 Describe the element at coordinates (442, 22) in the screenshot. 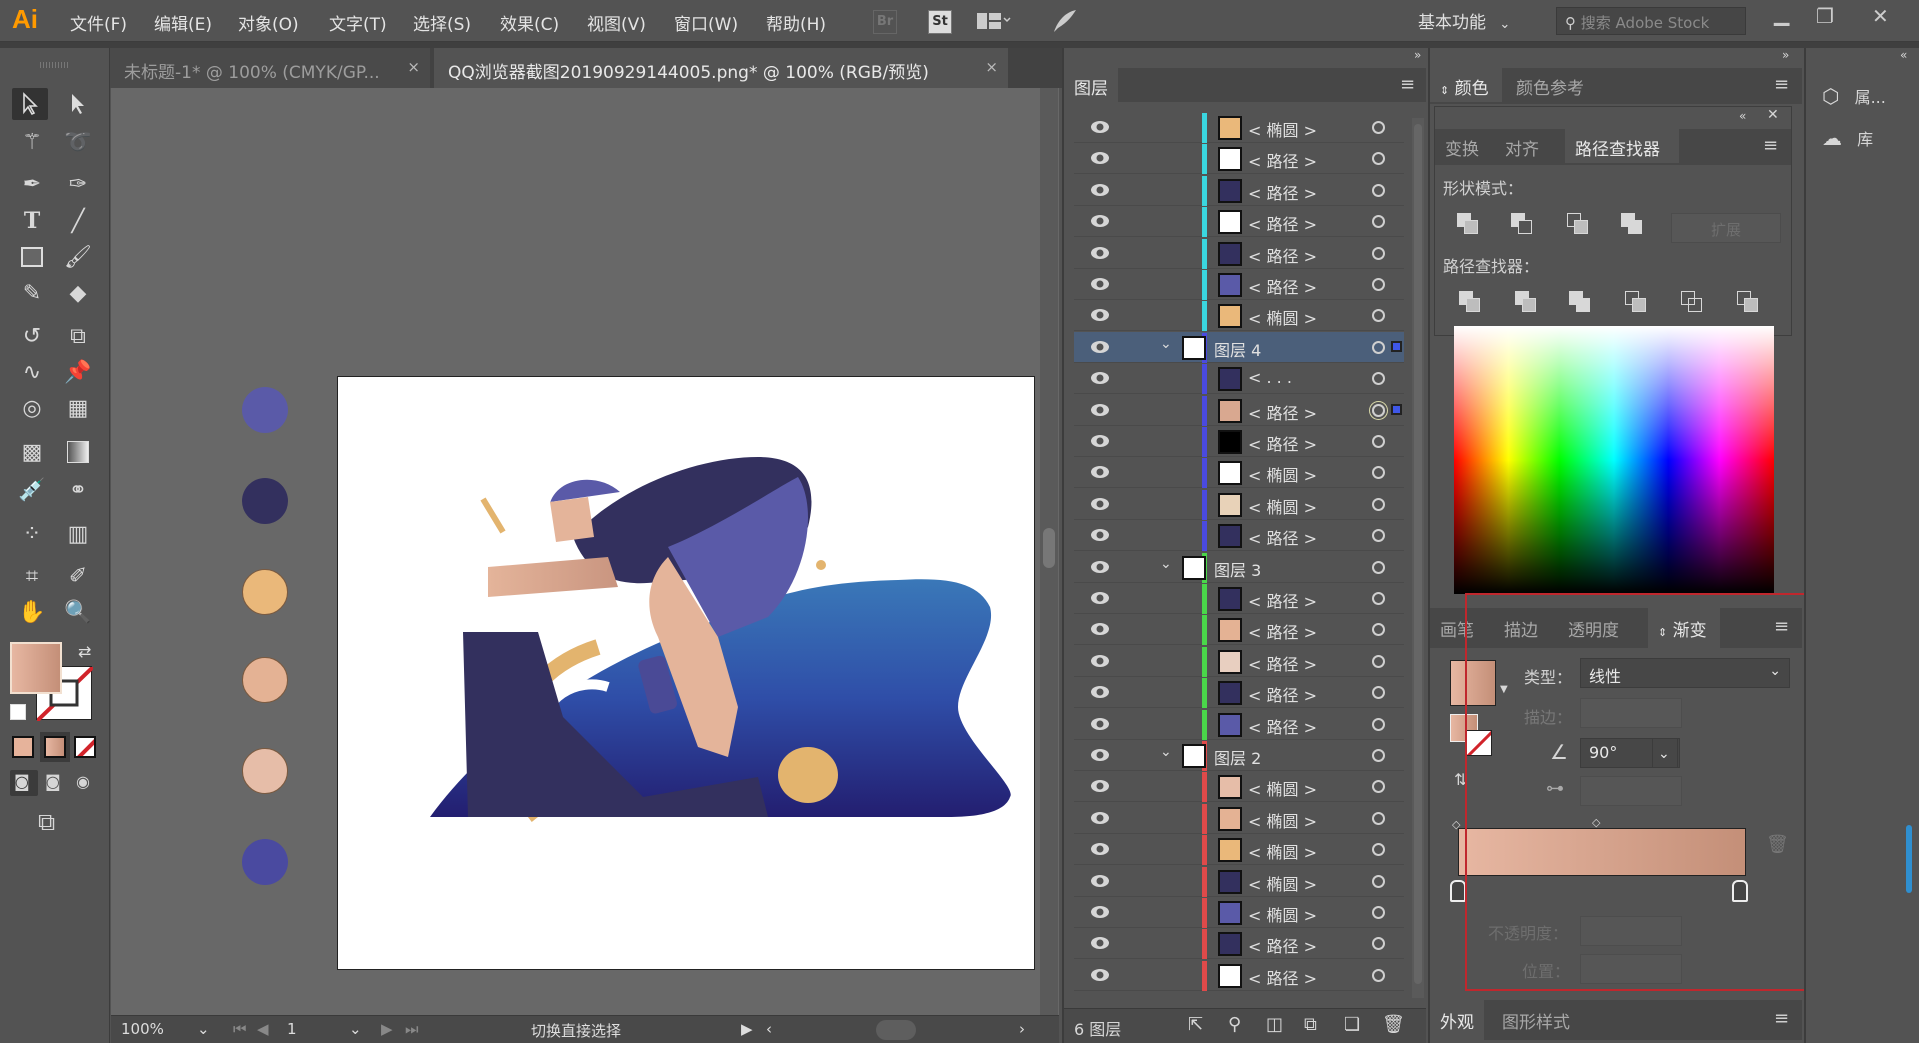

I see `menu-select: 选择(S)` at that location.